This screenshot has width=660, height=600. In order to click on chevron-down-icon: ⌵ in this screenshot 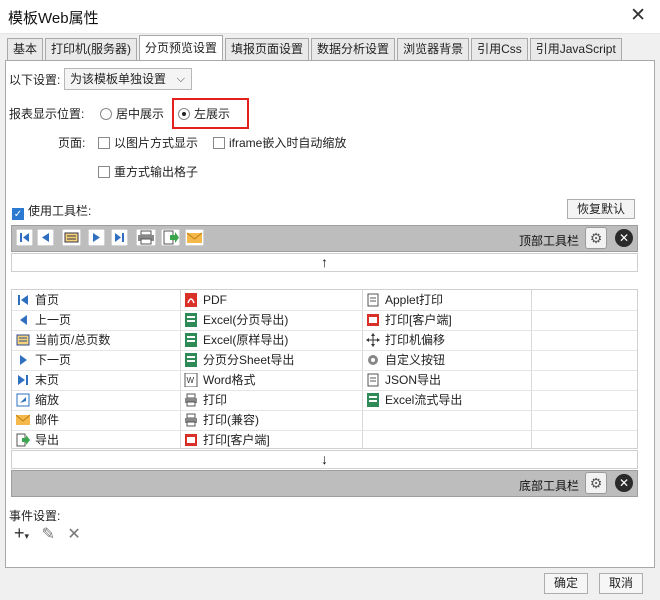, I will do `click(180, 79)`.